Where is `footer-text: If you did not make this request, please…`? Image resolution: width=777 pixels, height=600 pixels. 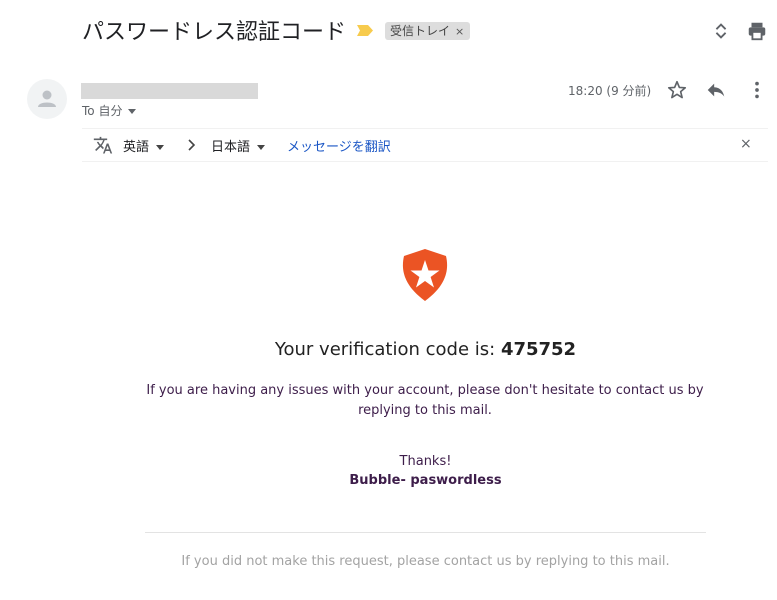 footer-text: If you did not make this request, please… is located at coordinates (425, 561).